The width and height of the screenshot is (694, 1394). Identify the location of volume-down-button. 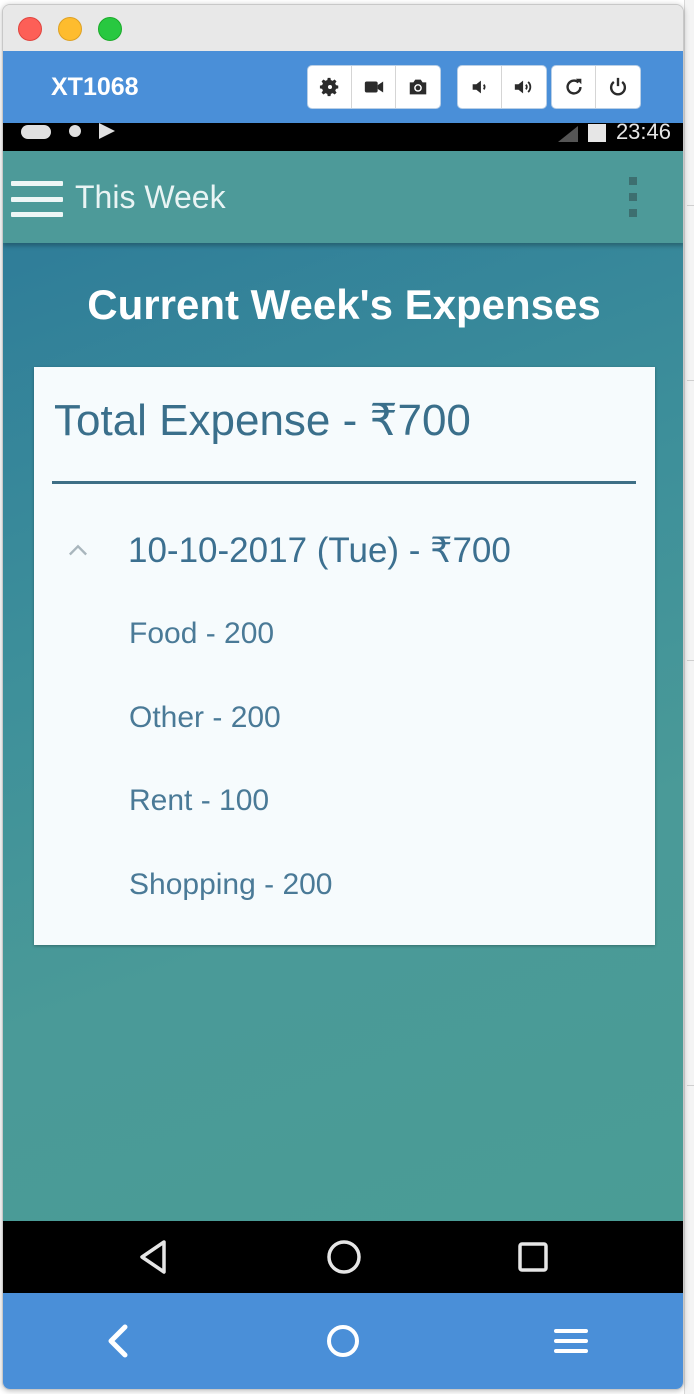
(480, 87).